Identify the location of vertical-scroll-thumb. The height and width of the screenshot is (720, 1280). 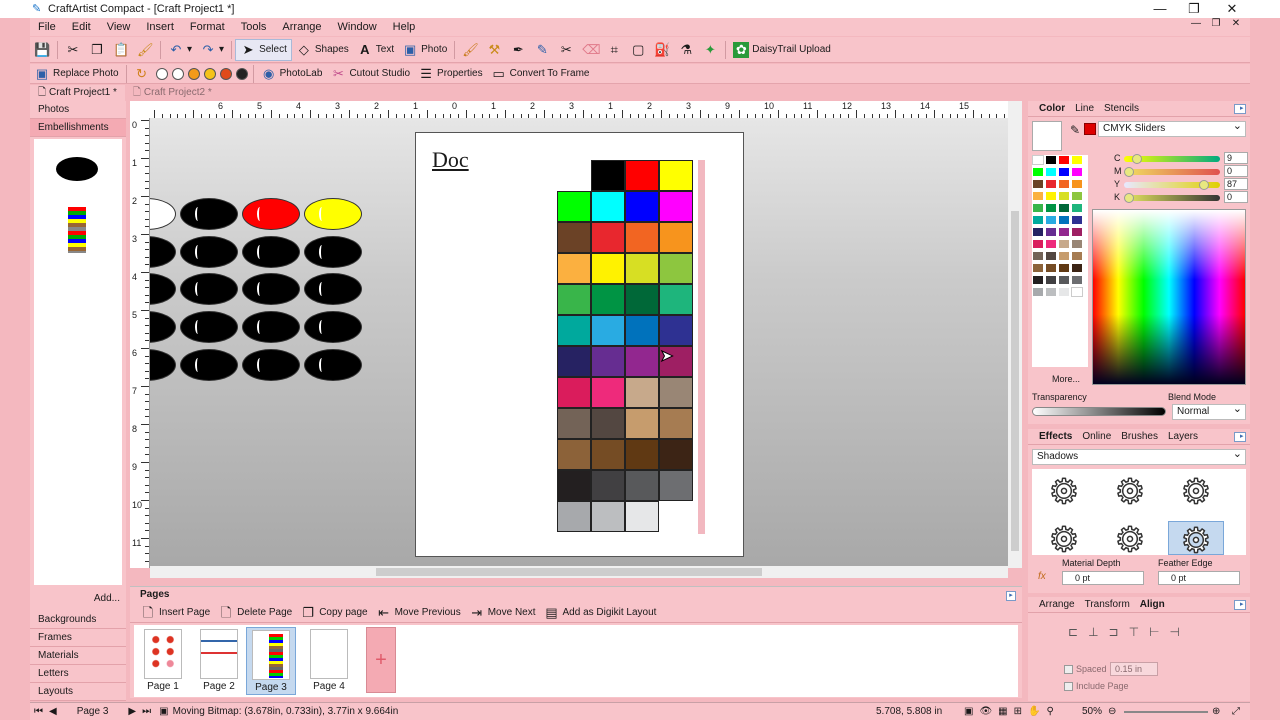
(1015, 381).